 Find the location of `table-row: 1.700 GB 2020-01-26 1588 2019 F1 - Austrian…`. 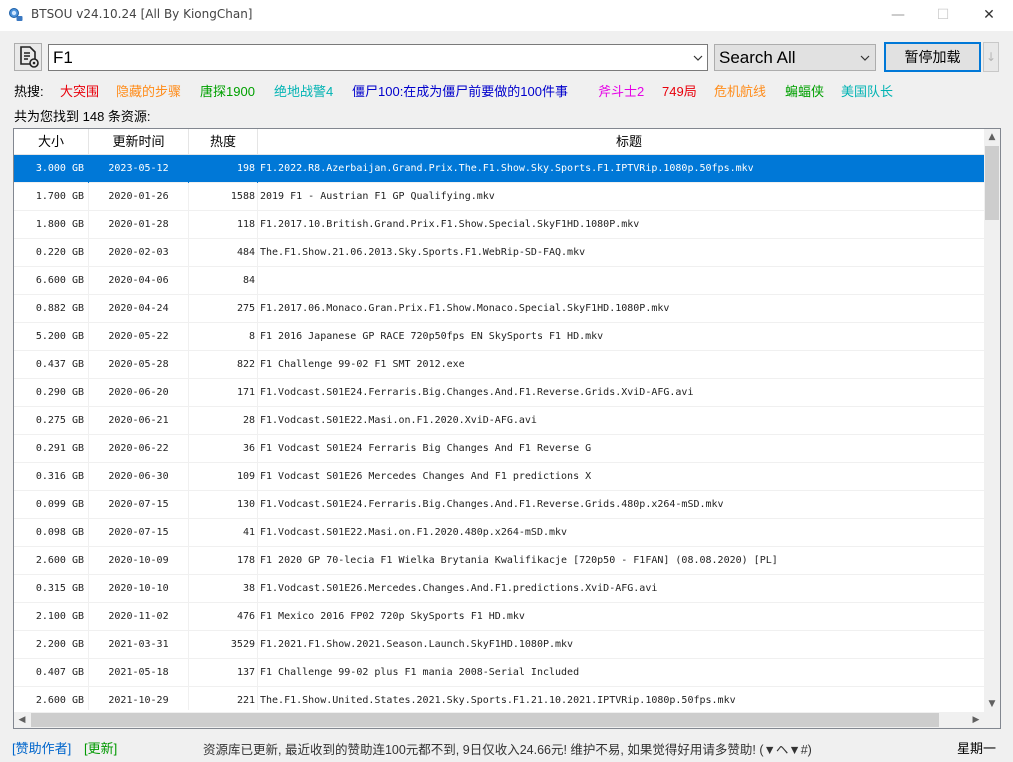

table-row: 1.700 GB 2020-01-26 1588 2019 F1 - Austrian… is located at coordinates (499, 197).